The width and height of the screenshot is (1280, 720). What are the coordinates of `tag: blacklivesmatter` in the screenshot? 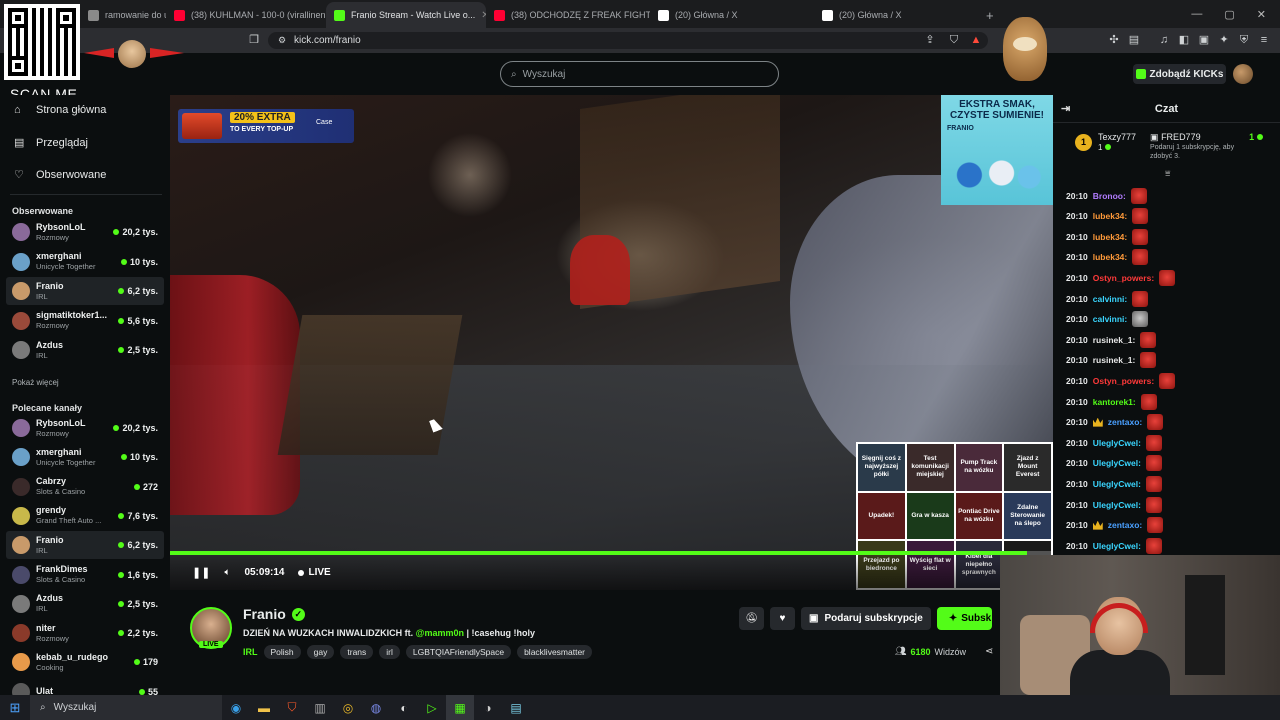 It's located at (555, 652).